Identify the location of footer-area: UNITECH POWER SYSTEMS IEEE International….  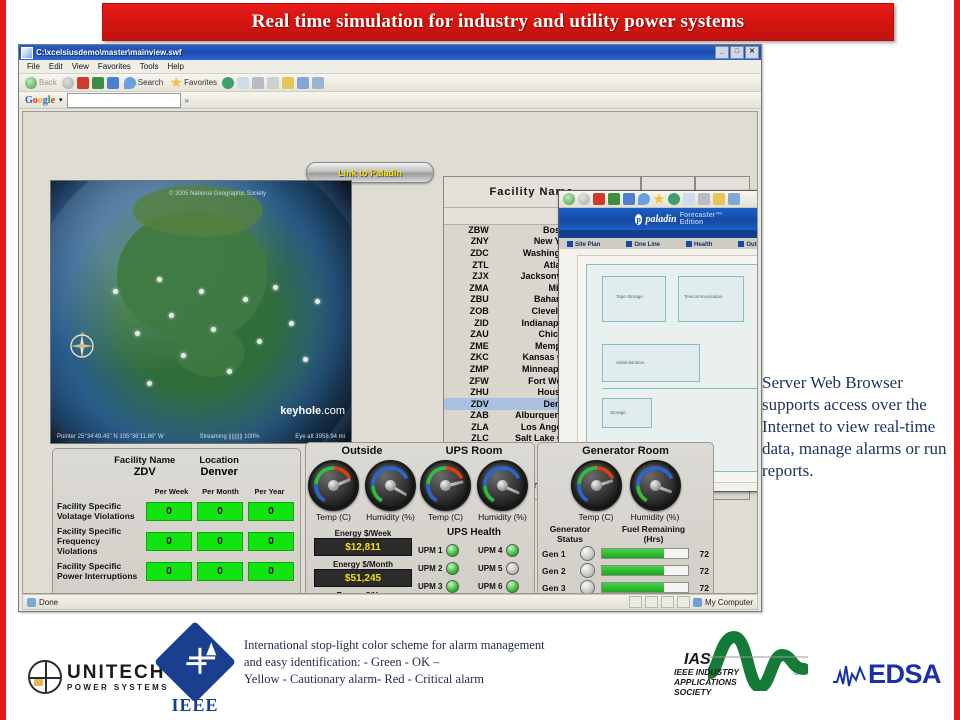
(480, 667).